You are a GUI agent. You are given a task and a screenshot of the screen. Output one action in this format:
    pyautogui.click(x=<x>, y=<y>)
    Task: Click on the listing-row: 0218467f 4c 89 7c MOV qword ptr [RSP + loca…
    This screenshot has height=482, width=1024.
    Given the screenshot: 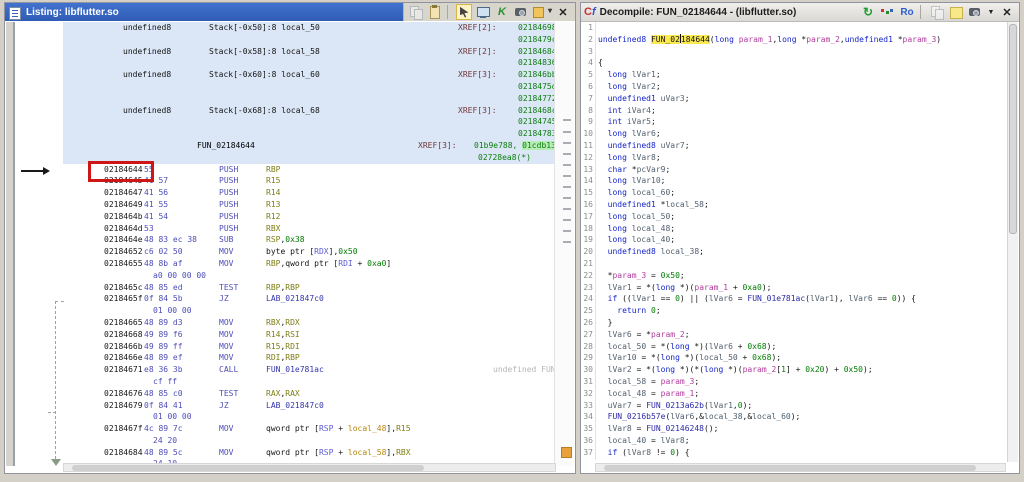 What is the action you would take?
    pyautogui.click(x=309, y=429)
    